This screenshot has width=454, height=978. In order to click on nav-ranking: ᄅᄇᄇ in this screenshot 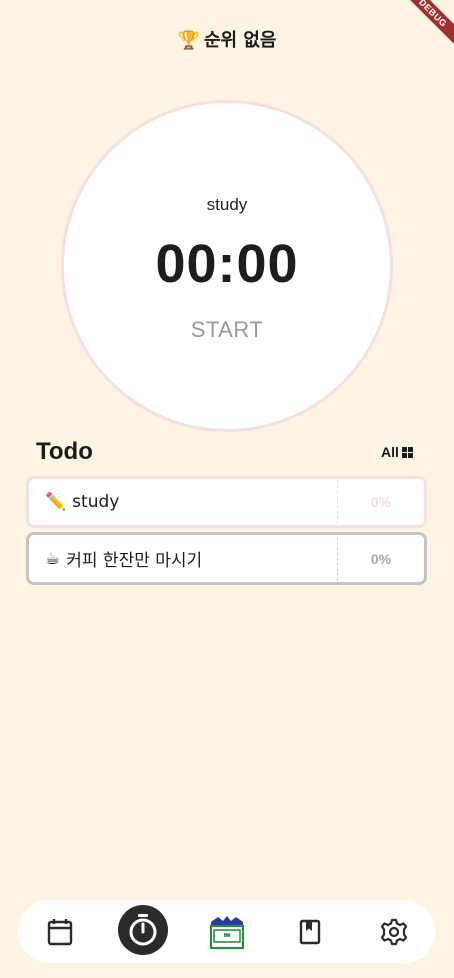, I will do `click(227, 931)`.